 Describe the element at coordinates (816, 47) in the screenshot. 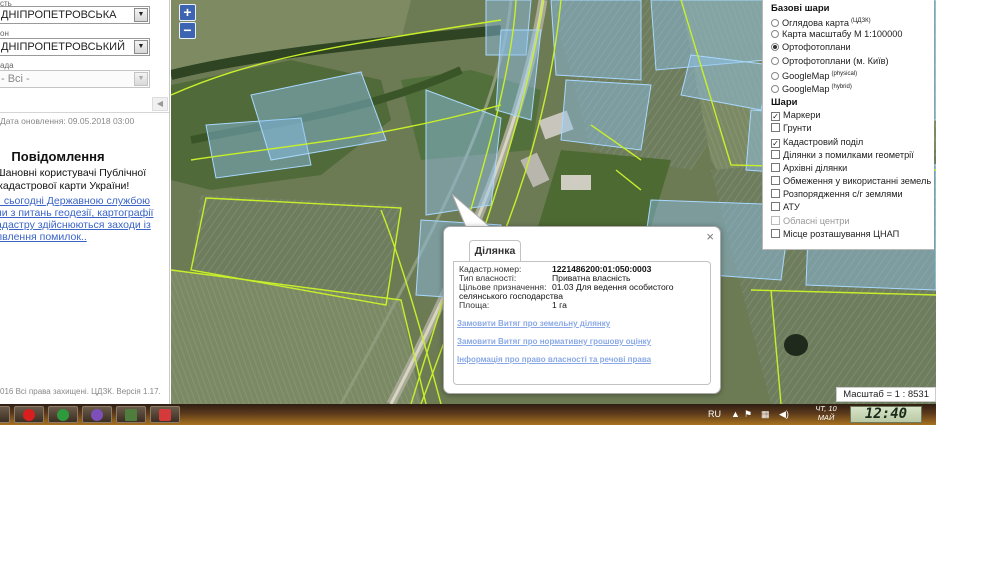

I see `base-layer-label: Ортофотоплани` at that location.